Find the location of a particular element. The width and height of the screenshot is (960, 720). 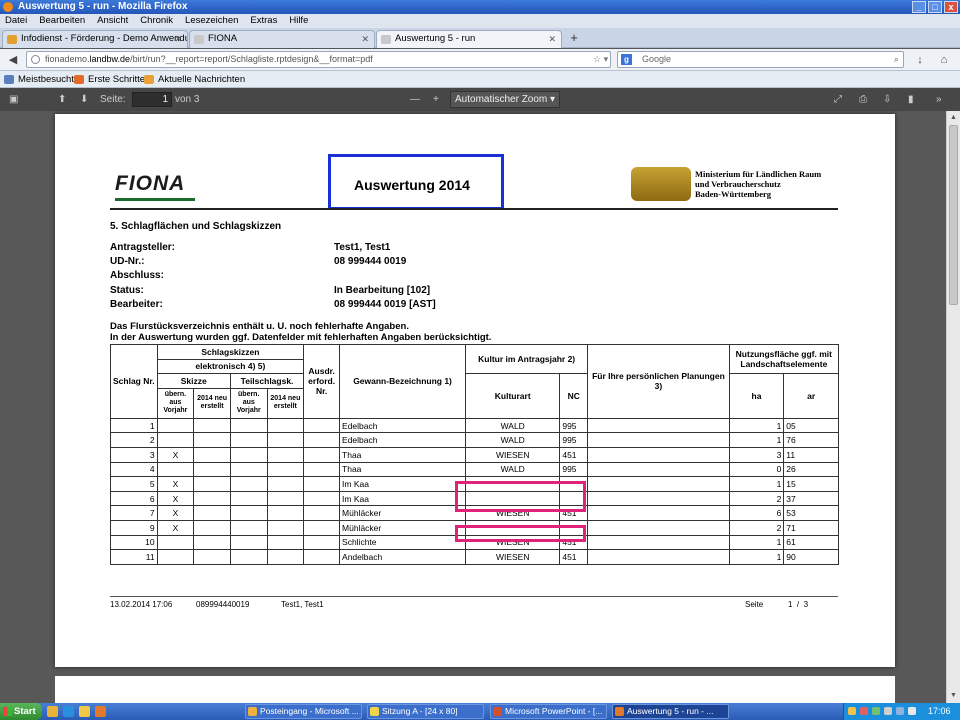

bookmark-nachrichten: Aktuelle Nachrichten is located at coordinates (194, 79).